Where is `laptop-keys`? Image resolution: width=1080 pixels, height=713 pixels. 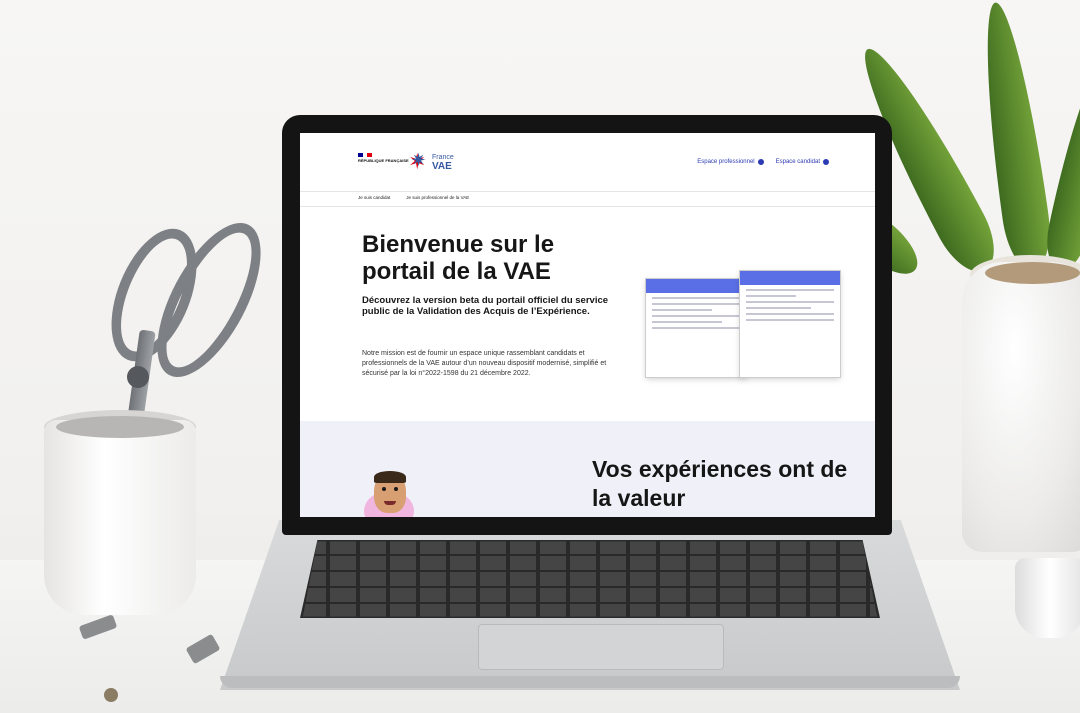
laptop-keys is located at coordinates (590, 579).